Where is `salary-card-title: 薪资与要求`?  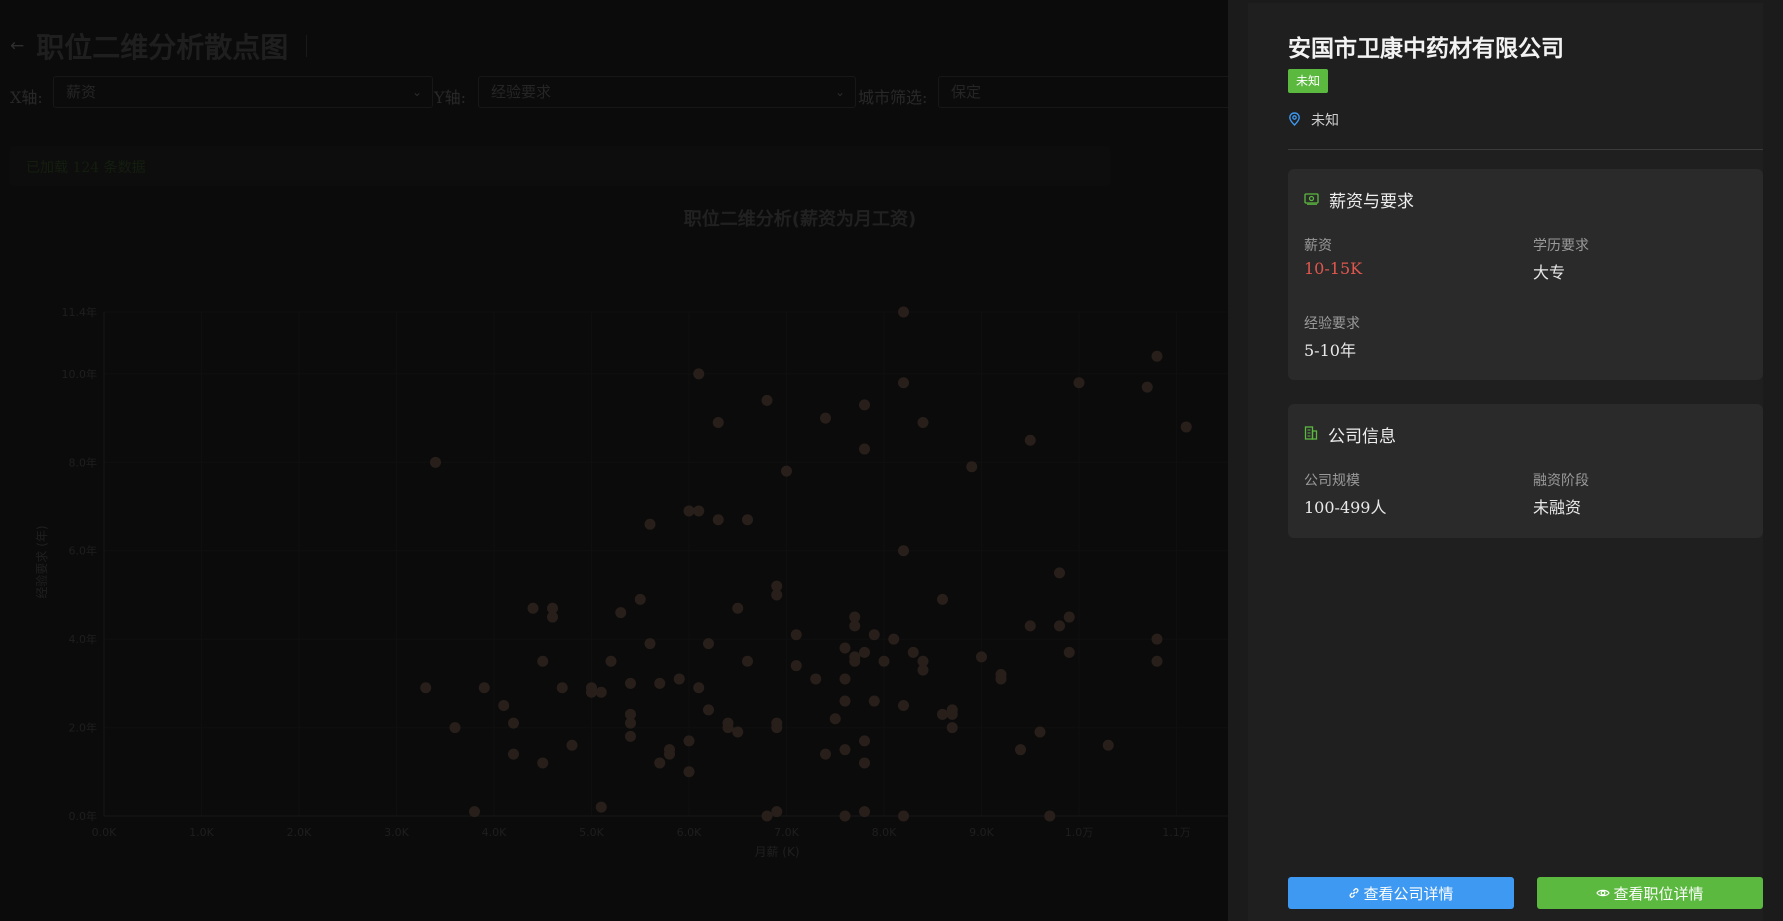
salary-card-title: 薪资与要求 is located at coordinates (1371, 202).